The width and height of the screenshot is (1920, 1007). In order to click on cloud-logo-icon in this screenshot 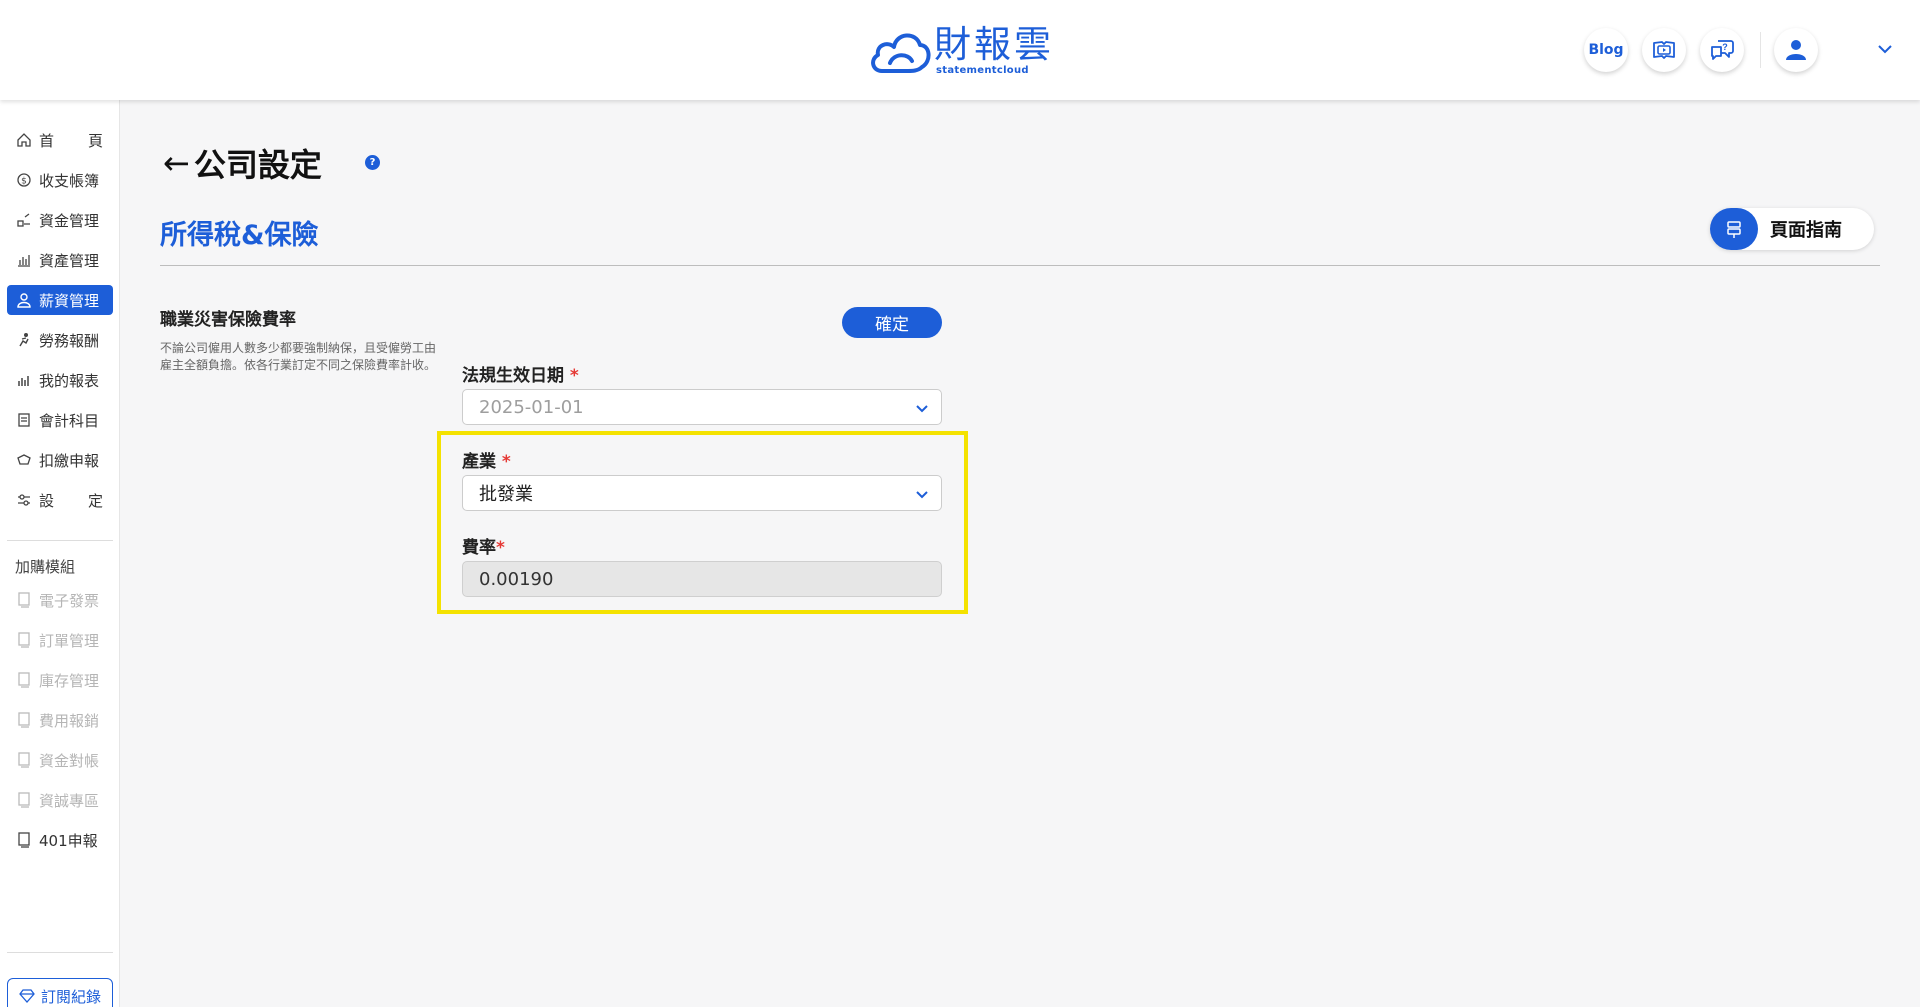, I will do `click(901, 53)`.